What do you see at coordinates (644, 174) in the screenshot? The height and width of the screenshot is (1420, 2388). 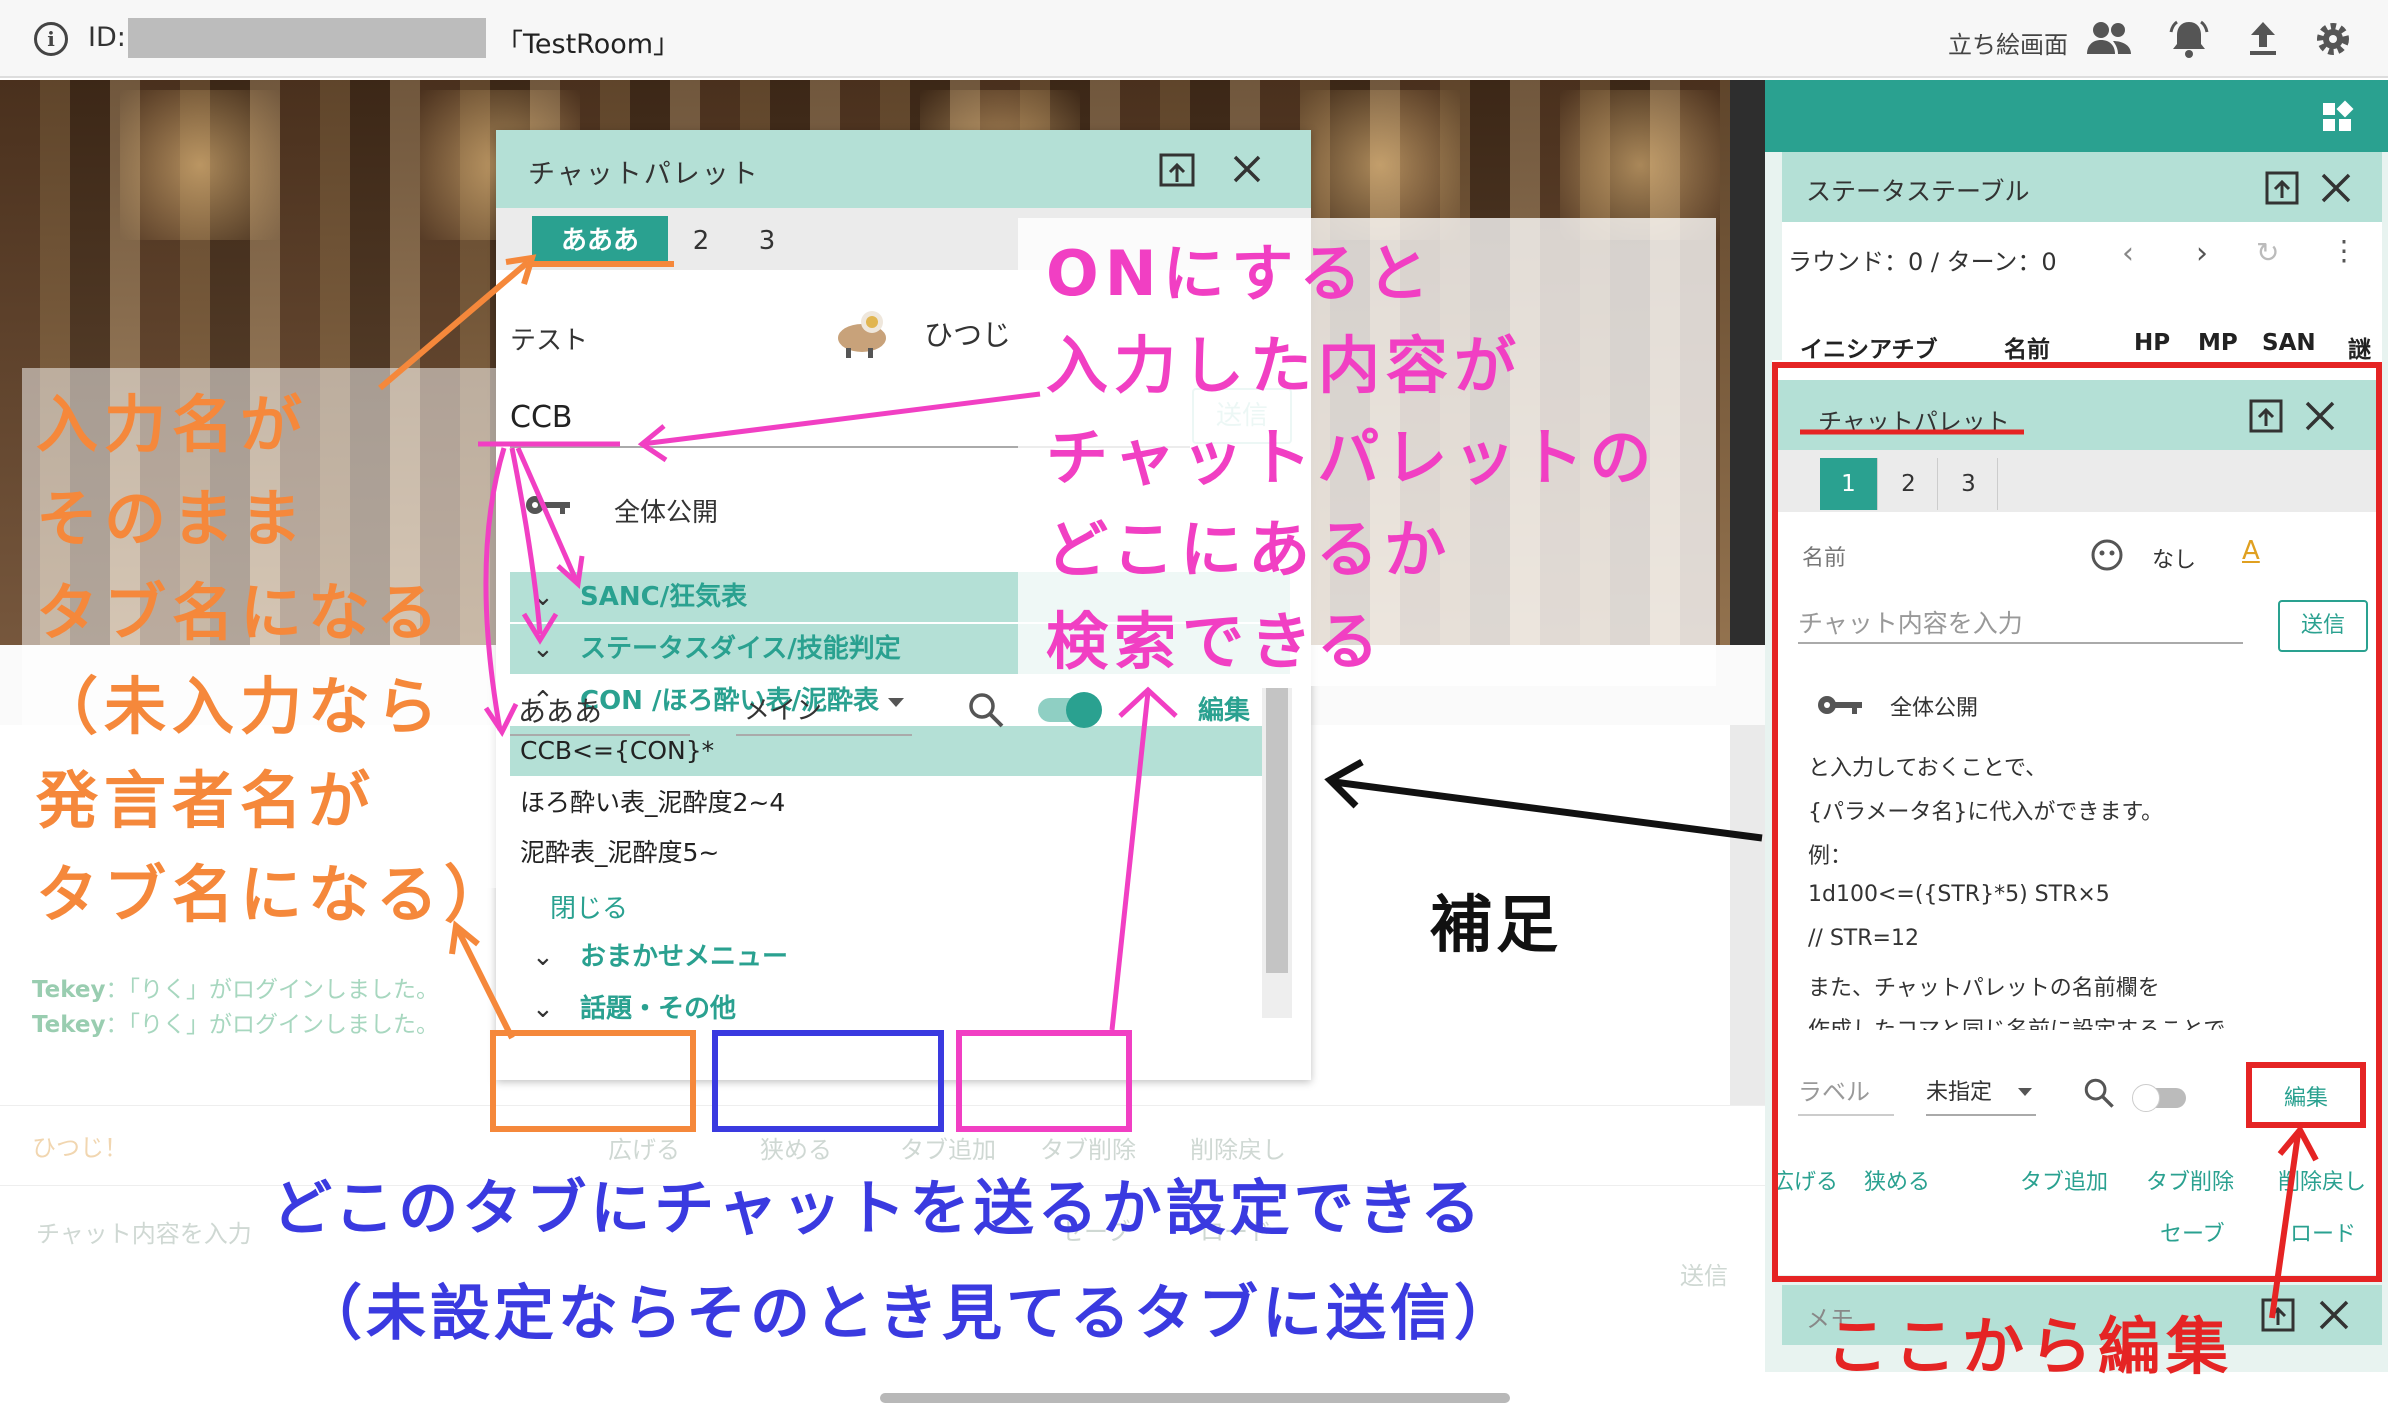 I see `chat-palette-title: チャットパレット` at bounding box center [644, 174].